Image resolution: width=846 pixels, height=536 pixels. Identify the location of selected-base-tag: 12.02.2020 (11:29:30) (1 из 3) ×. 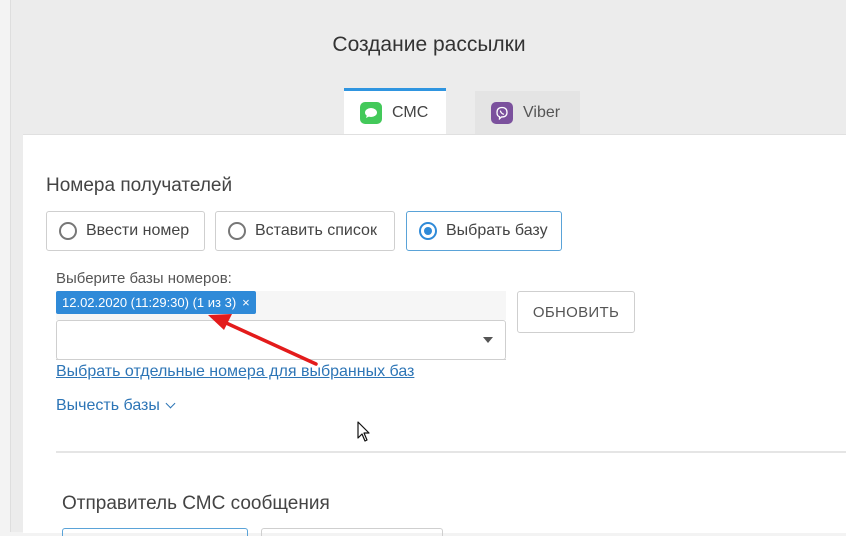
(156, 302).